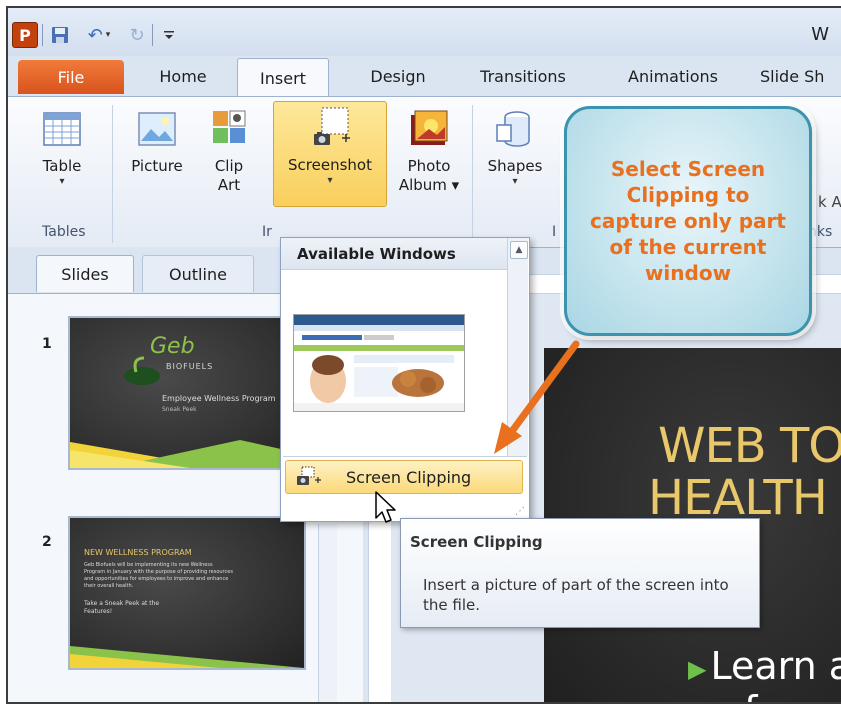 The image size is (841, 706). Describe the element at coordinates (405, 456) in the screenshot. I see `dropdown-separator` at that location.